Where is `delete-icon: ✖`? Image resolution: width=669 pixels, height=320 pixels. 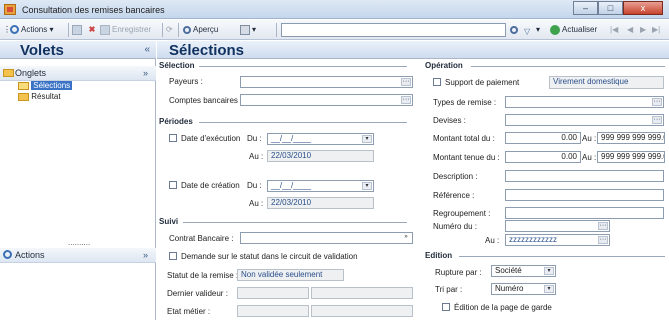 delete-icon: ✖ is located at coordinates (93, 30).